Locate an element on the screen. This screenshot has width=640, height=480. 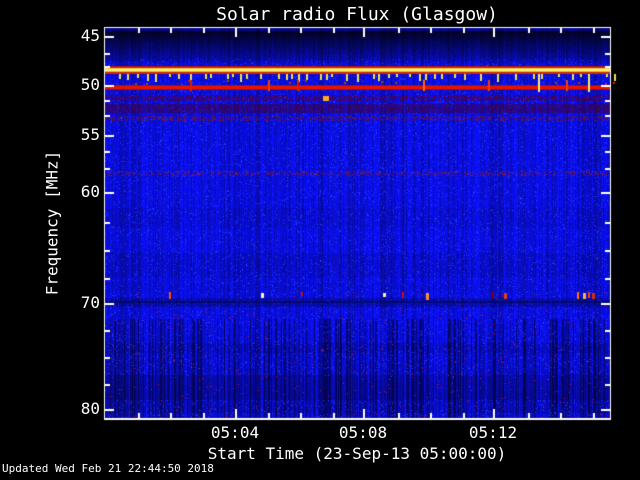
x-axis-label: Start Time (23-Sep-13 05:00:00) is located at coordinates (357, 453).